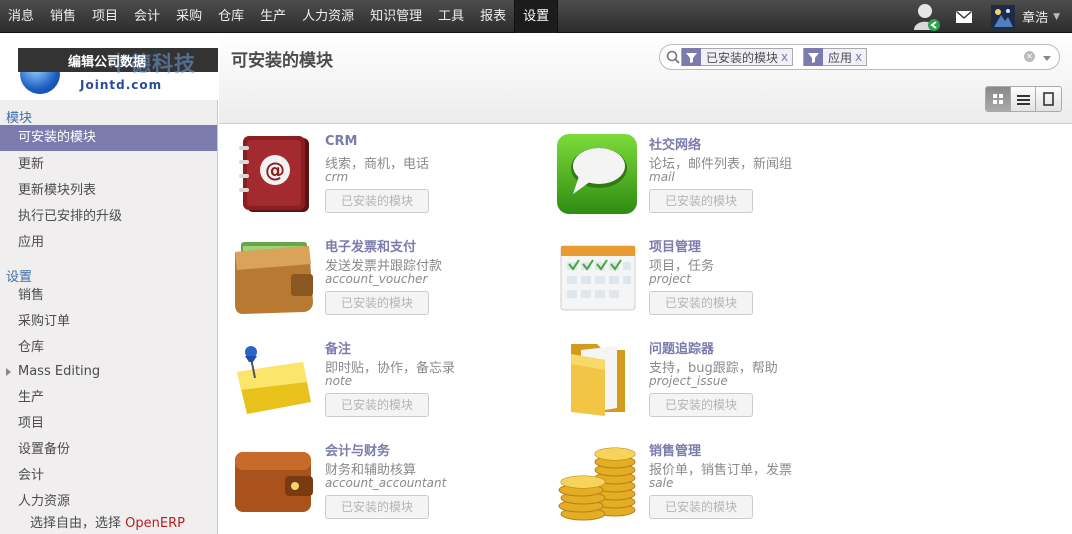  Describe the element at coordinates (386, 483) in the screenshot. I see `module-technical-name: account_accountant` at that location.